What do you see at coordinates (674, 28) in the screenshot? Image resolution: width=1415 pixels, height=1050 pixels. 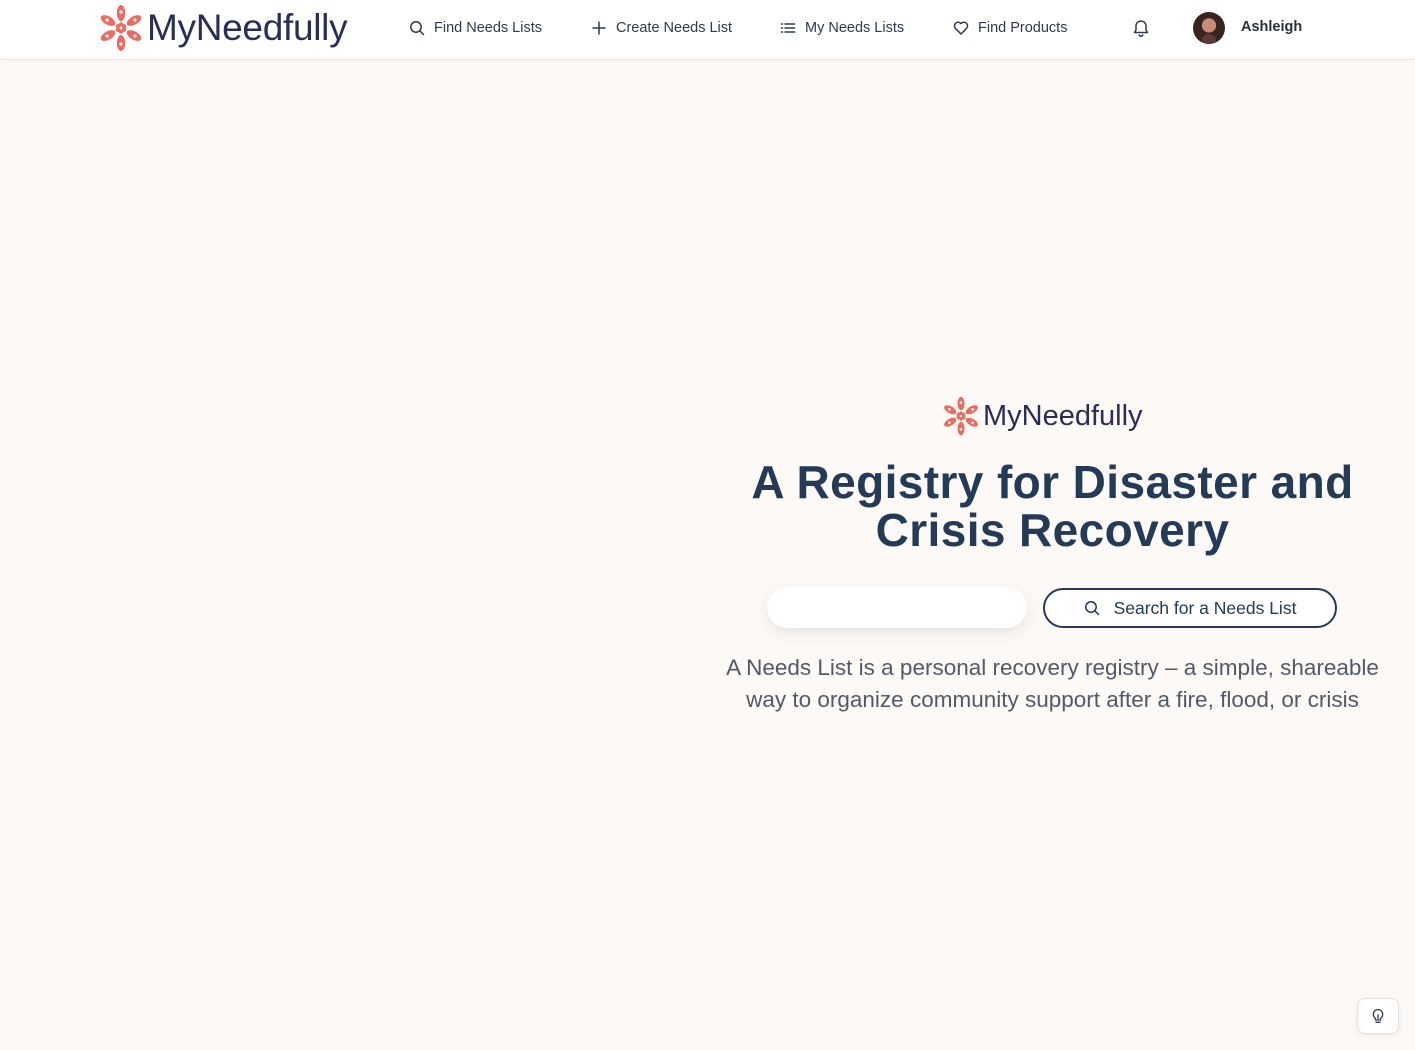 I see `nav-create-needs-list-label: Create Needs List` at bounding box center [674, 28].